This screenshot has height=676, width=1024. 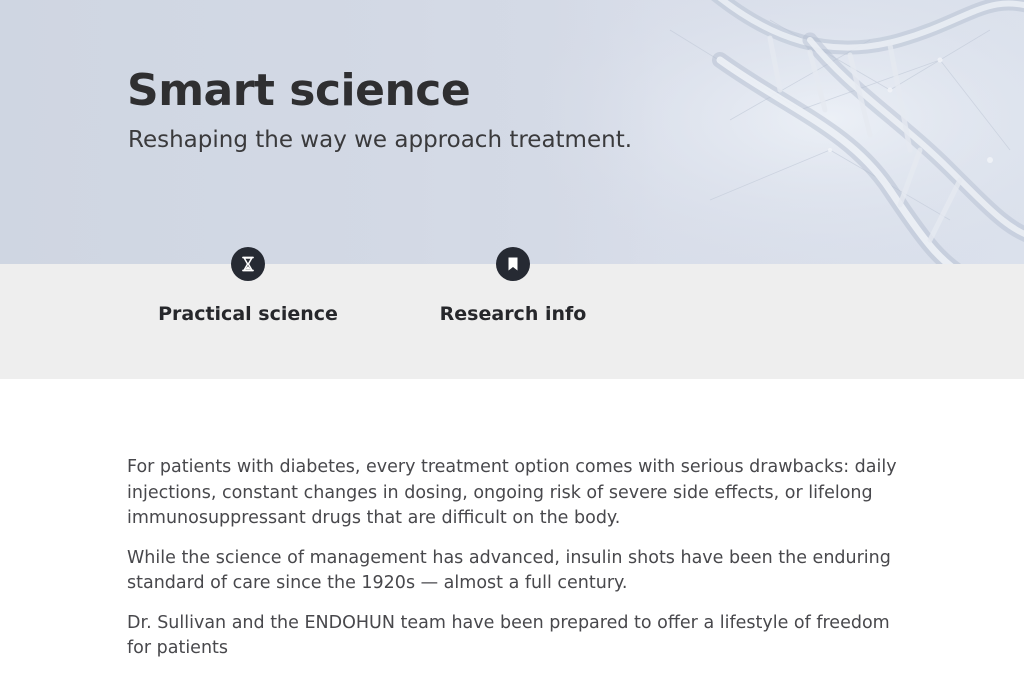 What do you see at coordinates (248, 264) in the screenshot?
I see `hourglass-icon` at bounding box center [248, 264].